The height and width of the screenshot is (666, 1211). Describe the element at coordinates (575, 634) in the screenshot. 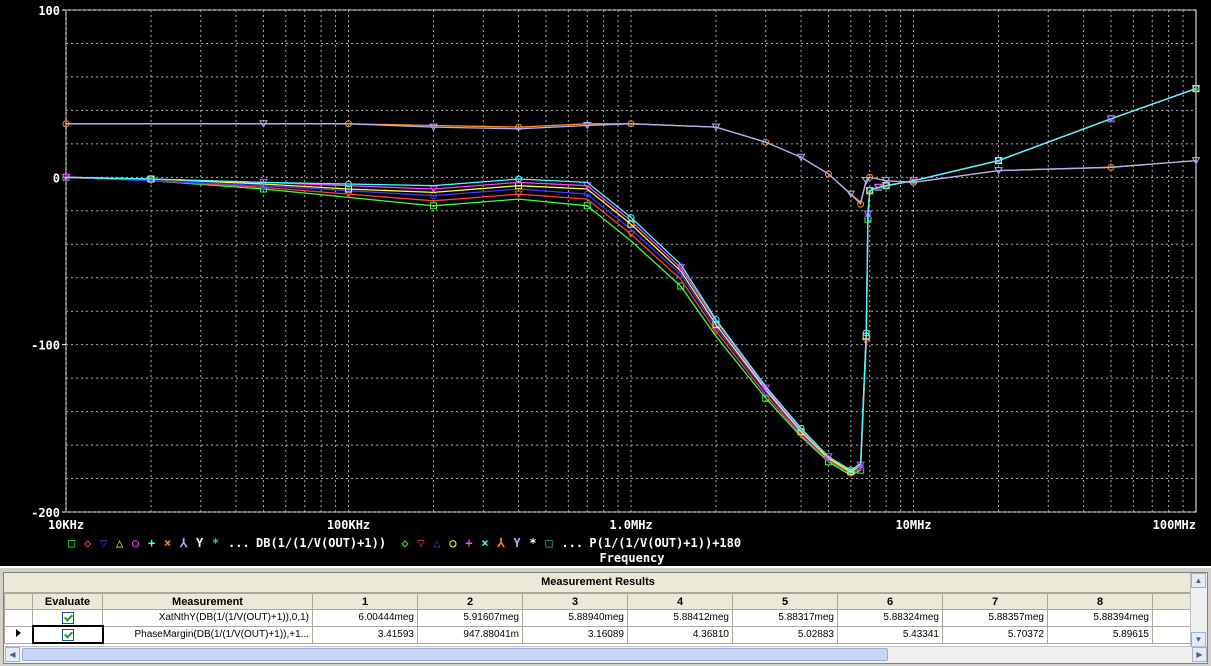

I see `value-cell: 3.16089` at that location.